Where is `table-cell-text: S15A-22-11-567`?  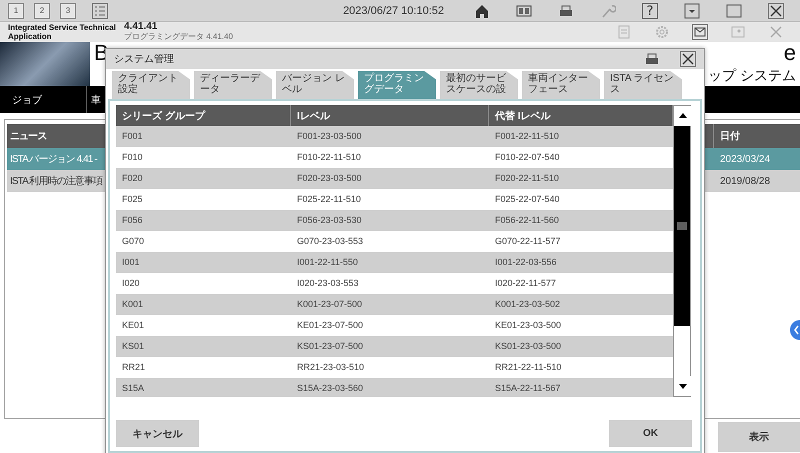
table-cell-text: S15A-22-11-567 is located at coordinates (528, 388).